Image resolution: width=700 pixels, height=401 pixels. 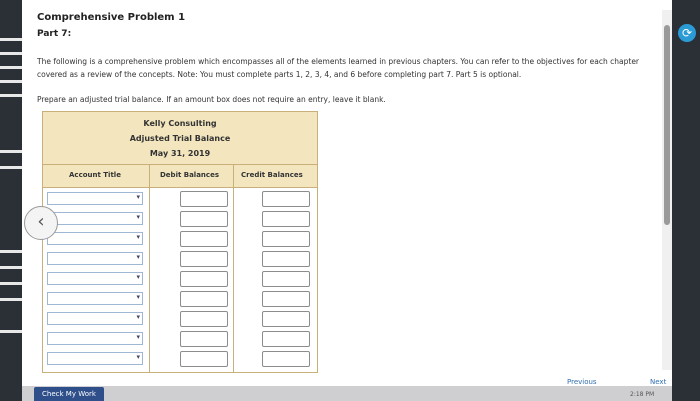 I want to click on chevron-left-icon: ‹, so click(x=41, y=223).